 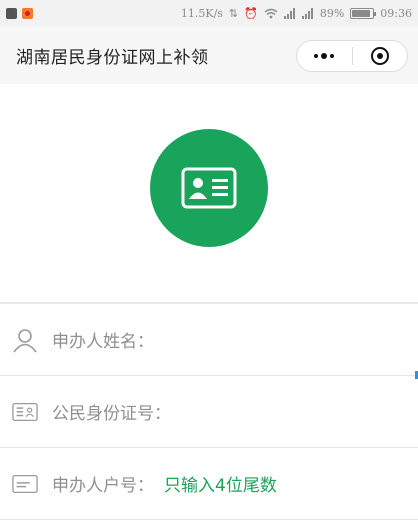 I want to click on weibo-notification-icon, so click(x=27, y=13).